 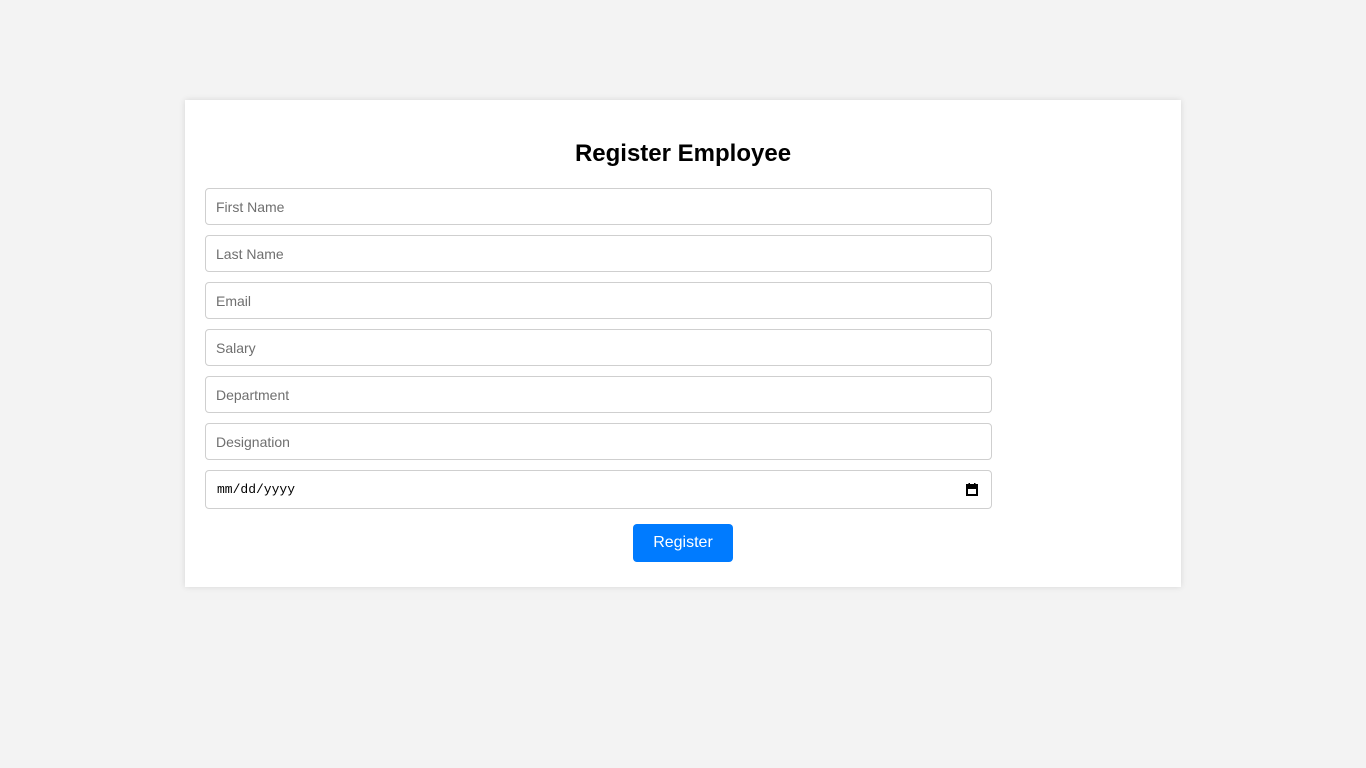 I want to click on email-input, so click(x=598, y=300).